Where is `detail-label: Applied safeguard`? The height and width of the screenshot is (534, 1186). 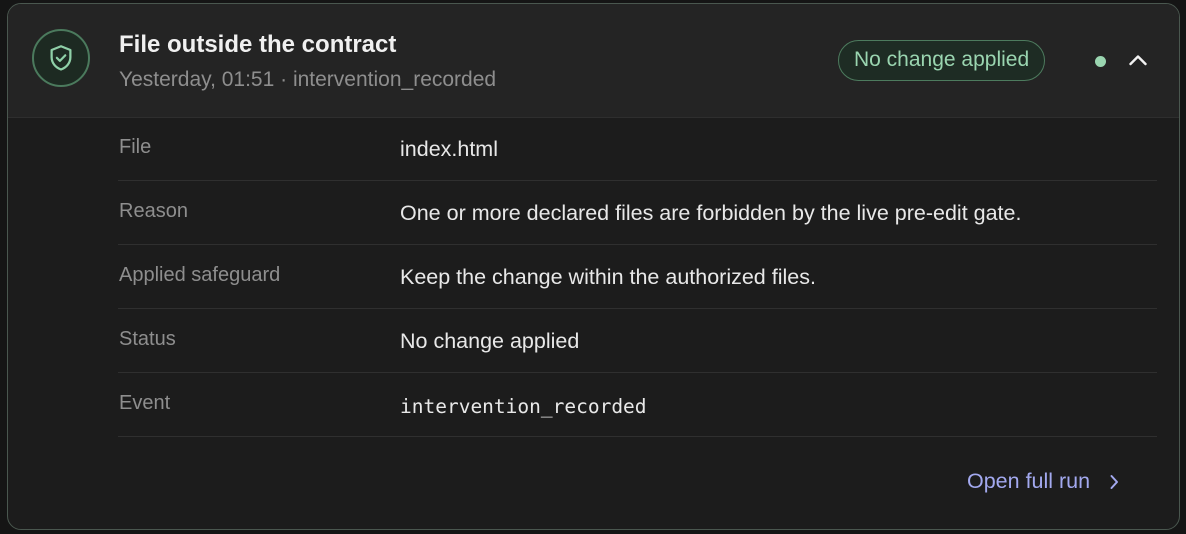 detail-label: Applied safeguard is located at coordinates (200, 275).